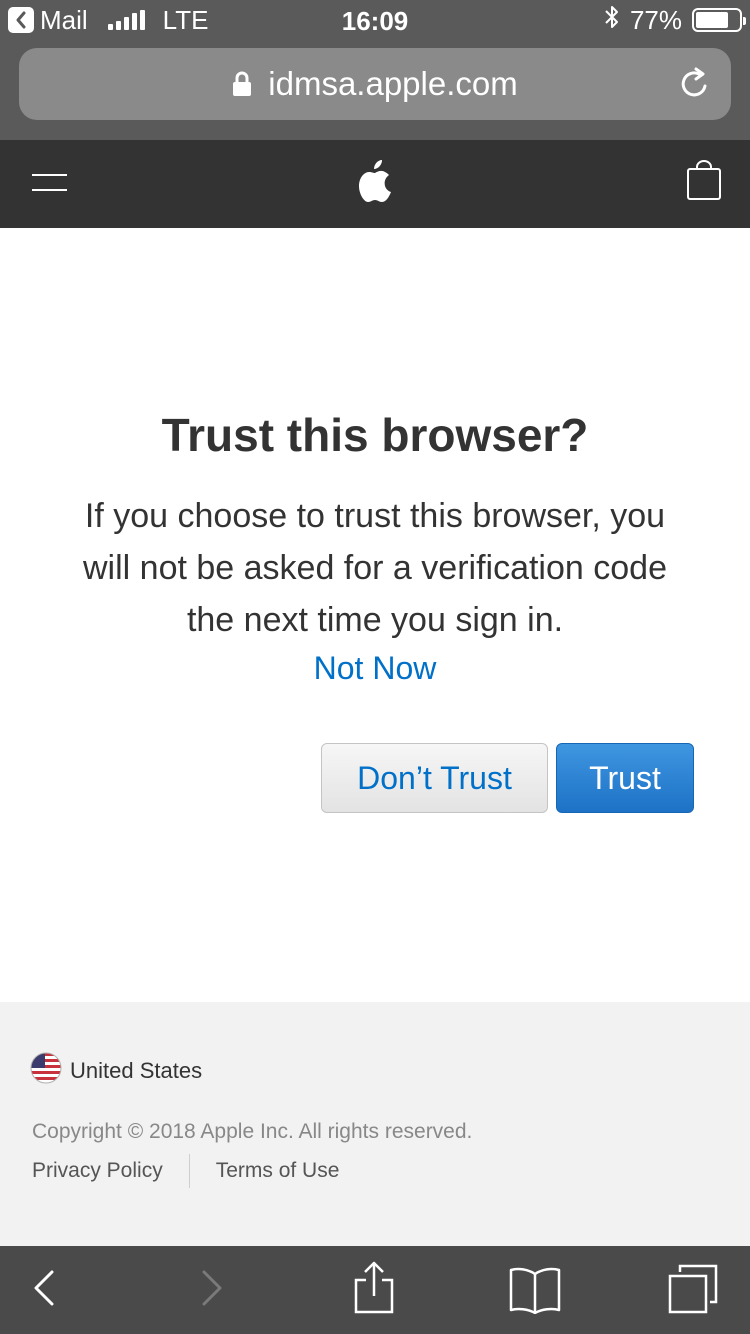 This screenshot has height=1334, width=750. What do you see at coordinates (97, 1171) in the screenshot?
I see `privacy-policy-link: Privacy Policy` at bounding box center [97, 1171].